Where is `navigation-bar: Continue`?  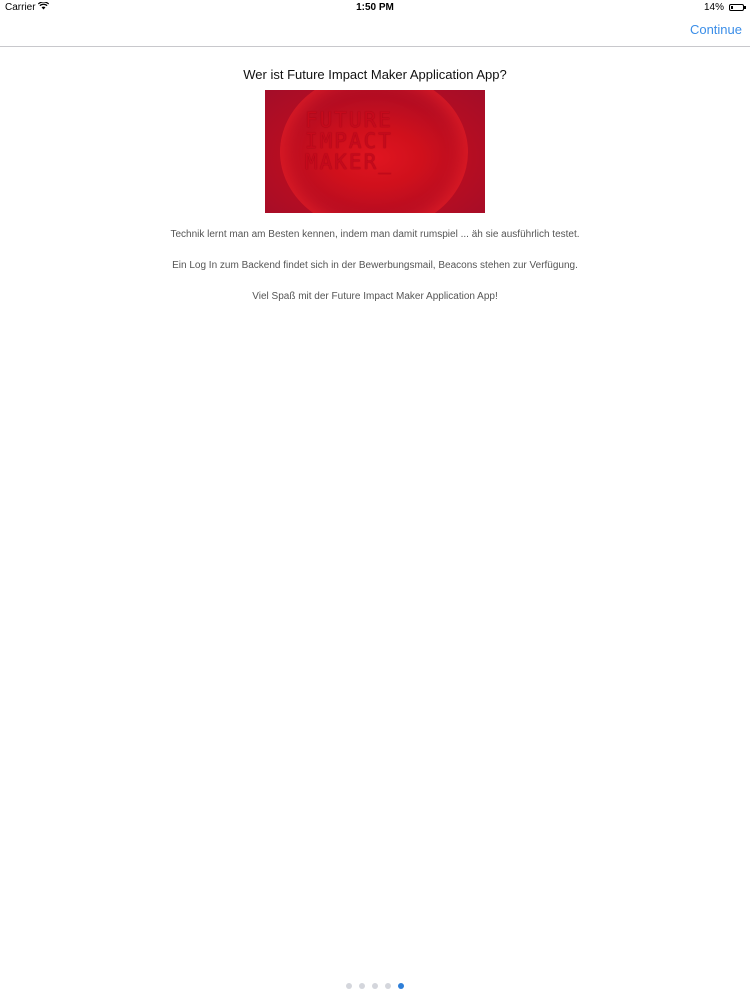
navigation-bar: Continue is located at coordinates (375, 31).